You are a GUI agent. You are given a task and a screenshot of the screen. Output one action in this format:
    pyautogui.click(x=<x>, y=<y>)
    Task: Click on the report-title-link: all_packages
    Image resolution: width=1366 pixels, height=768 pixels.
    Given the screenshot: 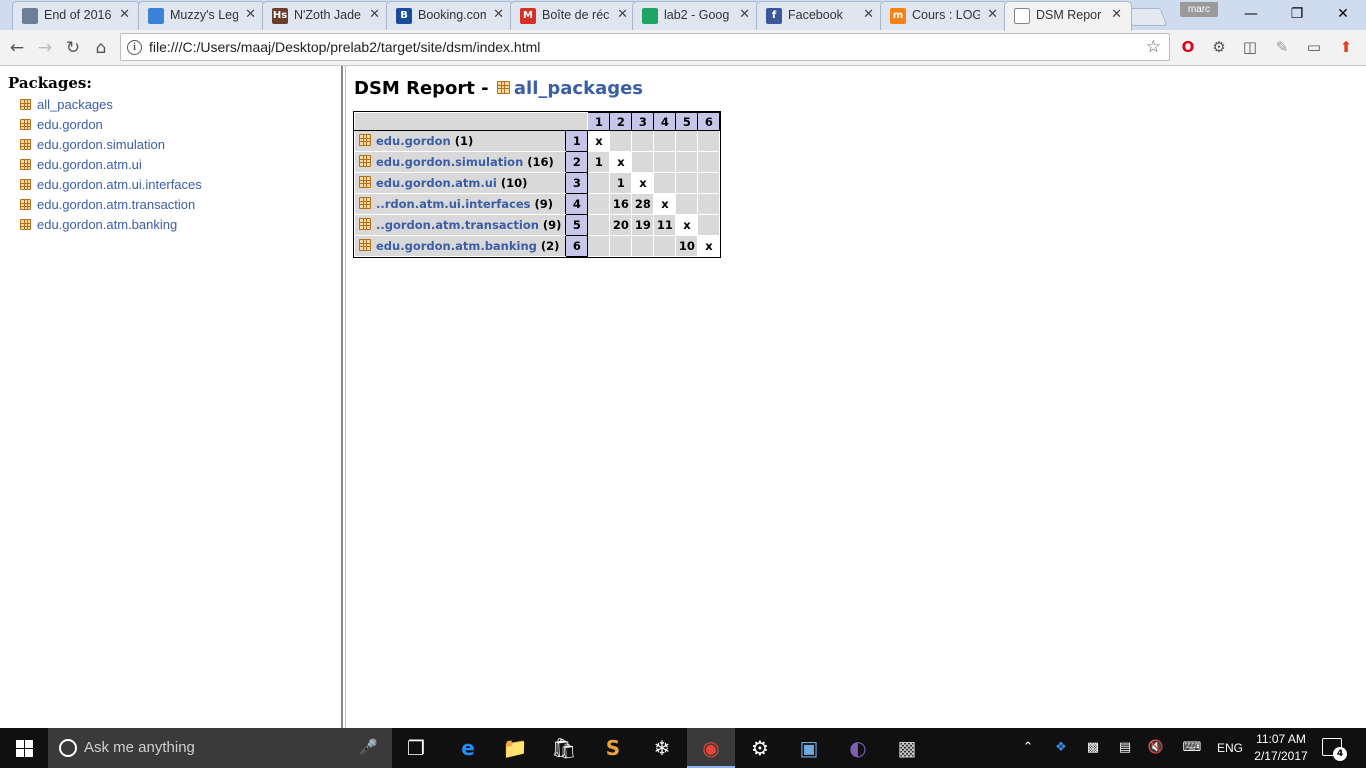 What is the action you would take?
    pyautogui.click(x=578, y=88)
    